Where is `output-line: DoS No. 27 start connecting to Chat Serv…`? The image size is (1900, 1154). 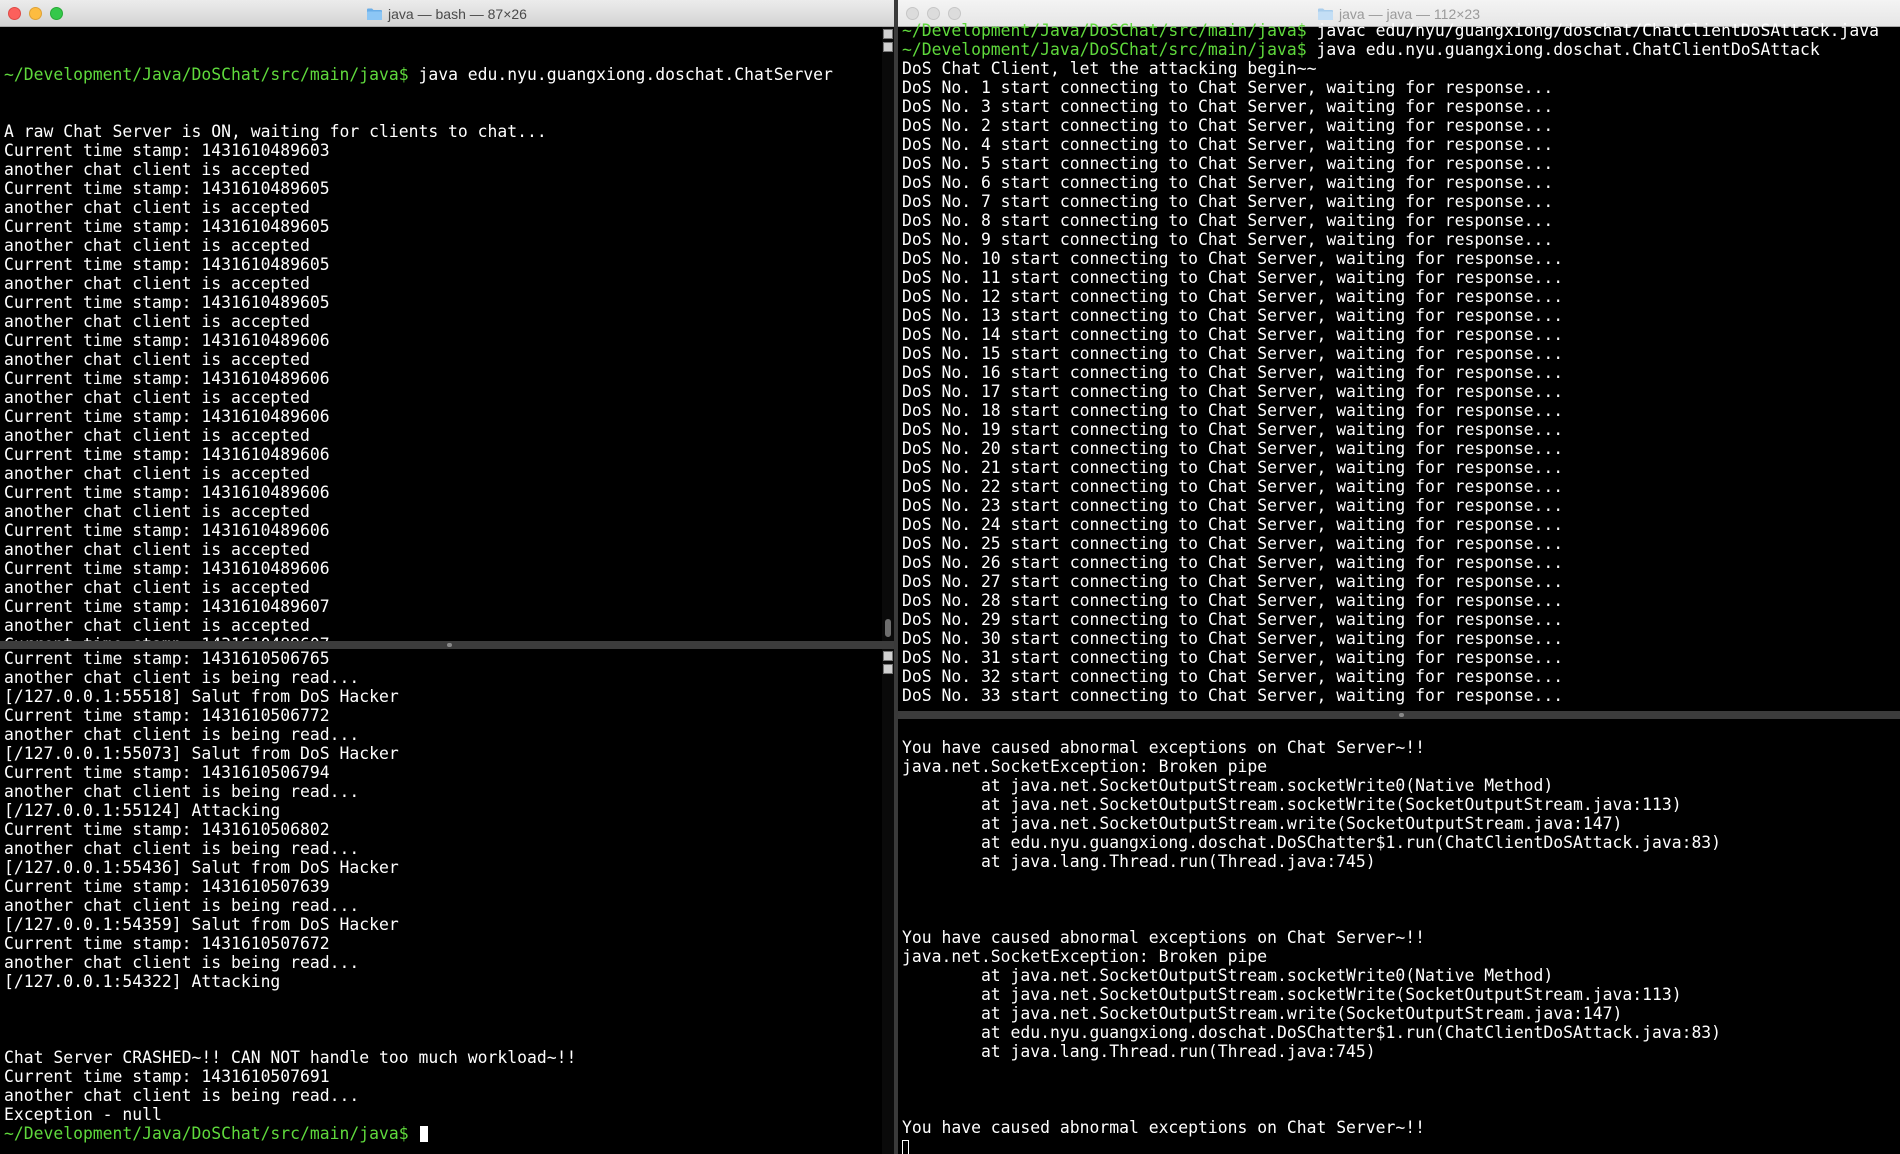 output-line: DoS No. 27 start connecting to Chat Serv… is located at coordinates (1233, 581).